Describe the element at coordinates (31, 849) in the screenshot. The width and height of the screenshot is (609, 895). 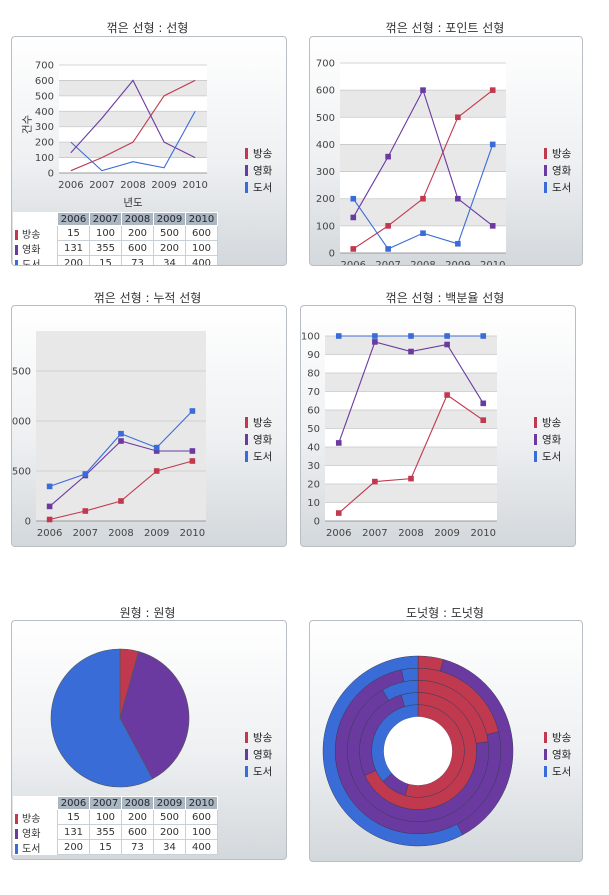
I see `row-label-text: 도서` at that location.